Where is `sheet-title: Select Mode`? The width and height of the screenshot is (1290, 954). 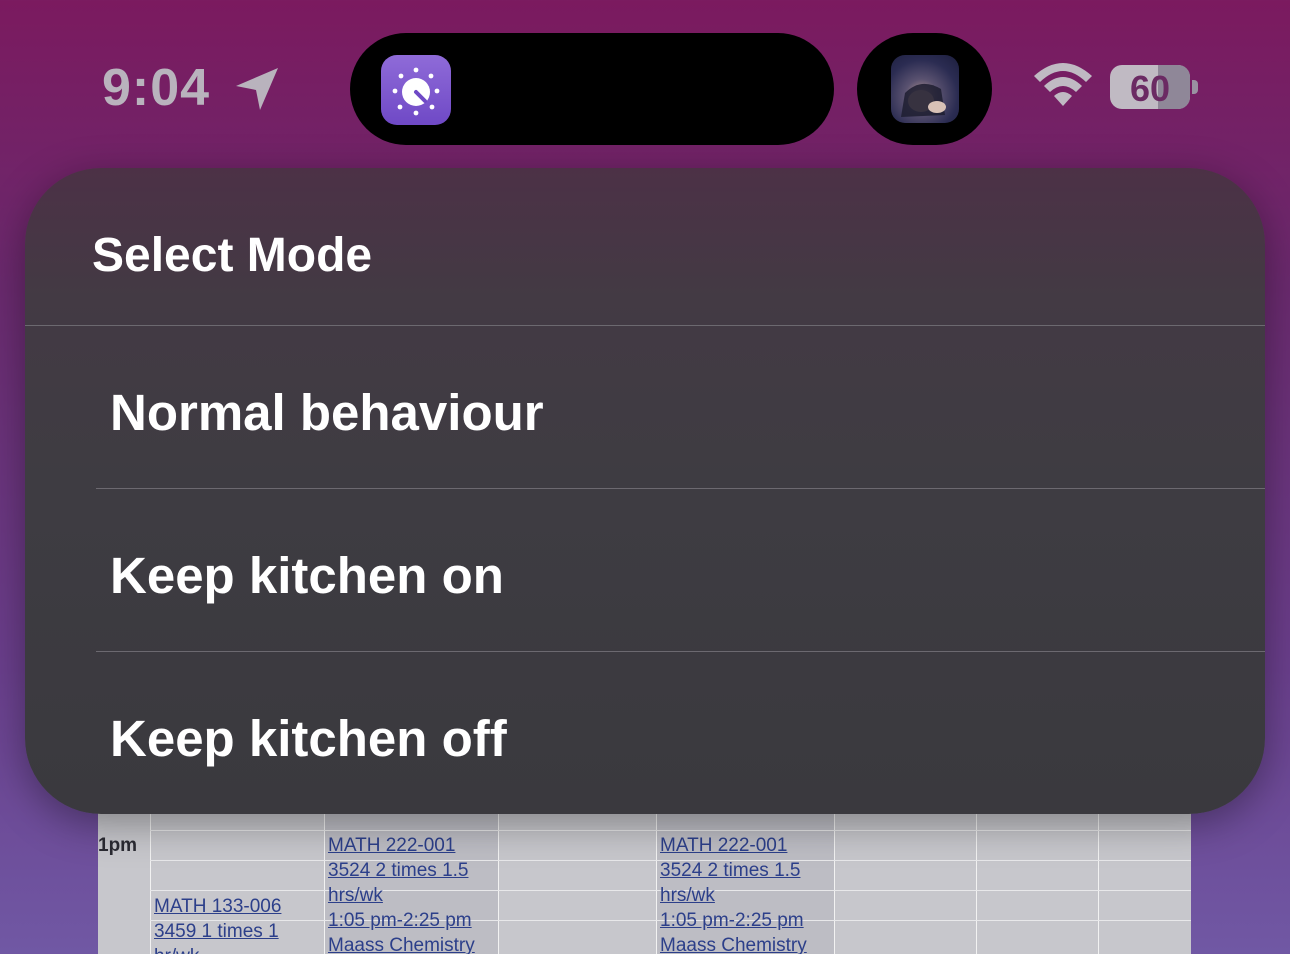 sheet-title: Select Mode is located at coordinates (232, 255).